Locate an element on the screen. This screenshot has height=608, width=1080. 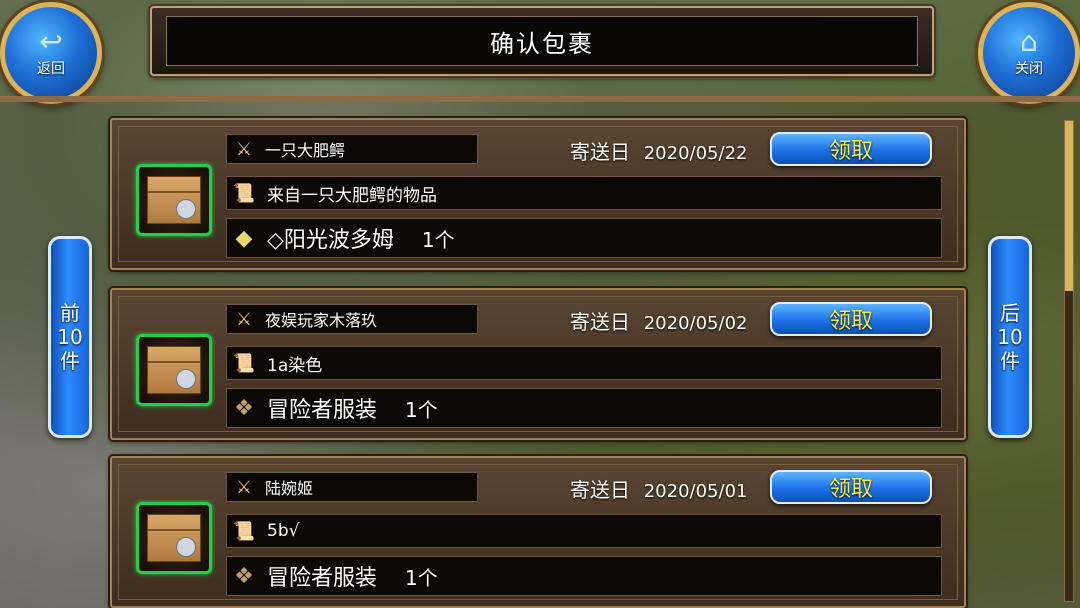
back-arrow-icon: ↩ is located at coordinates (51, 41).